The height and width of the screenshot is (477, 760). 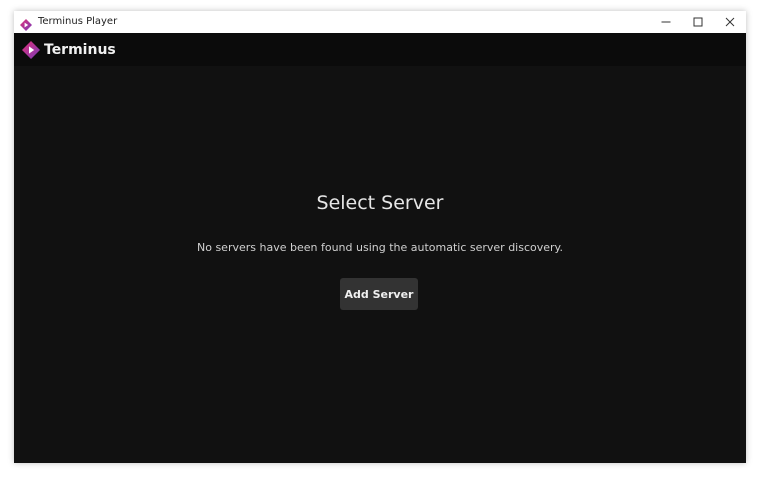 I want to click on page-title: Select Server, so click(x=380, y=203).